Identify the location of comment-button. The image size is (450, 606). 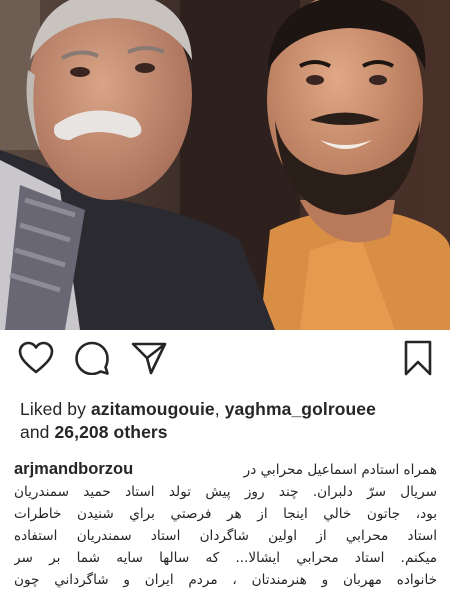
(92, 358).